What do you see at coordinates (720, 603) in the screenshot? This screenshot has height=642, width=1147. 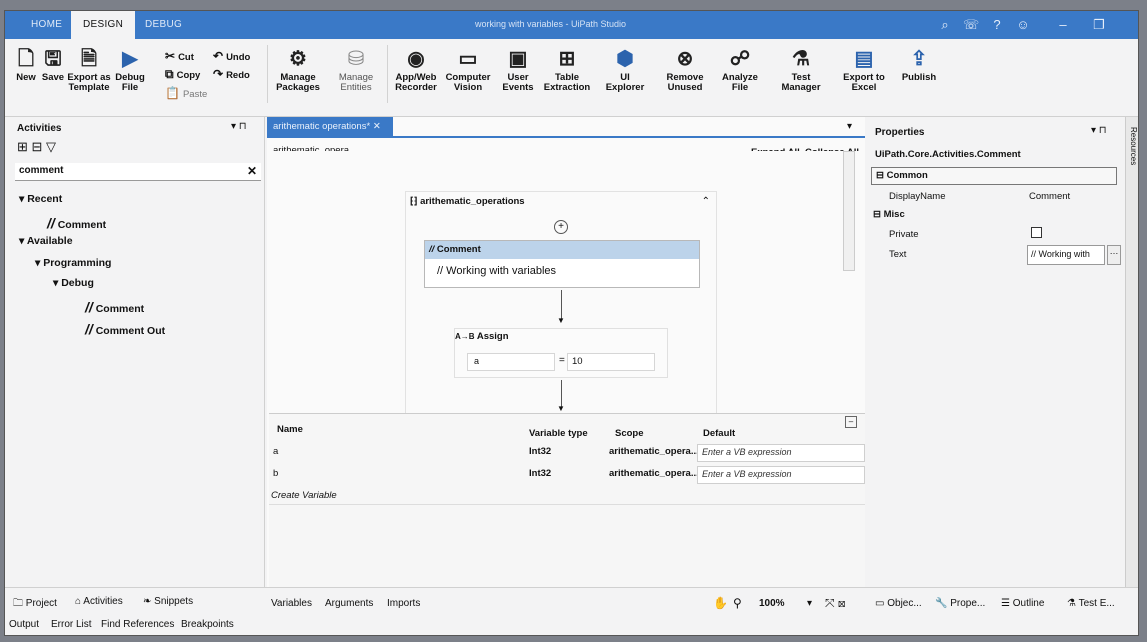 I see `hand-icon: ✋` at bounding box center [720, 603].